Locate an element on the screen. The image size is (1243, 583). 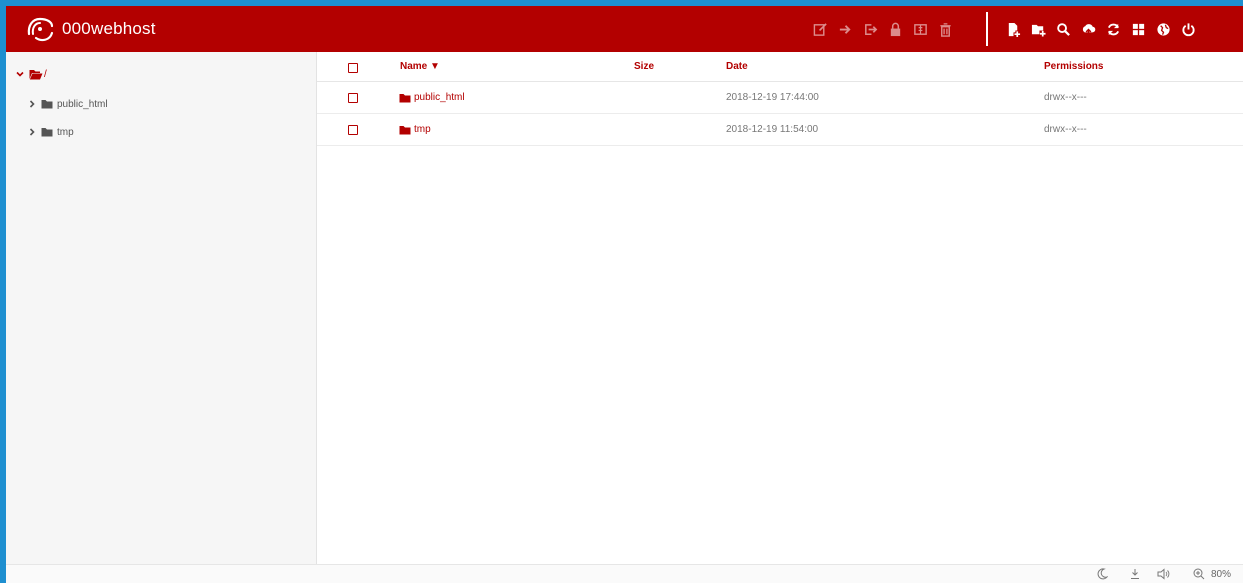
sidebar-item-tmp: tmp is located at coordinates (51, 132).